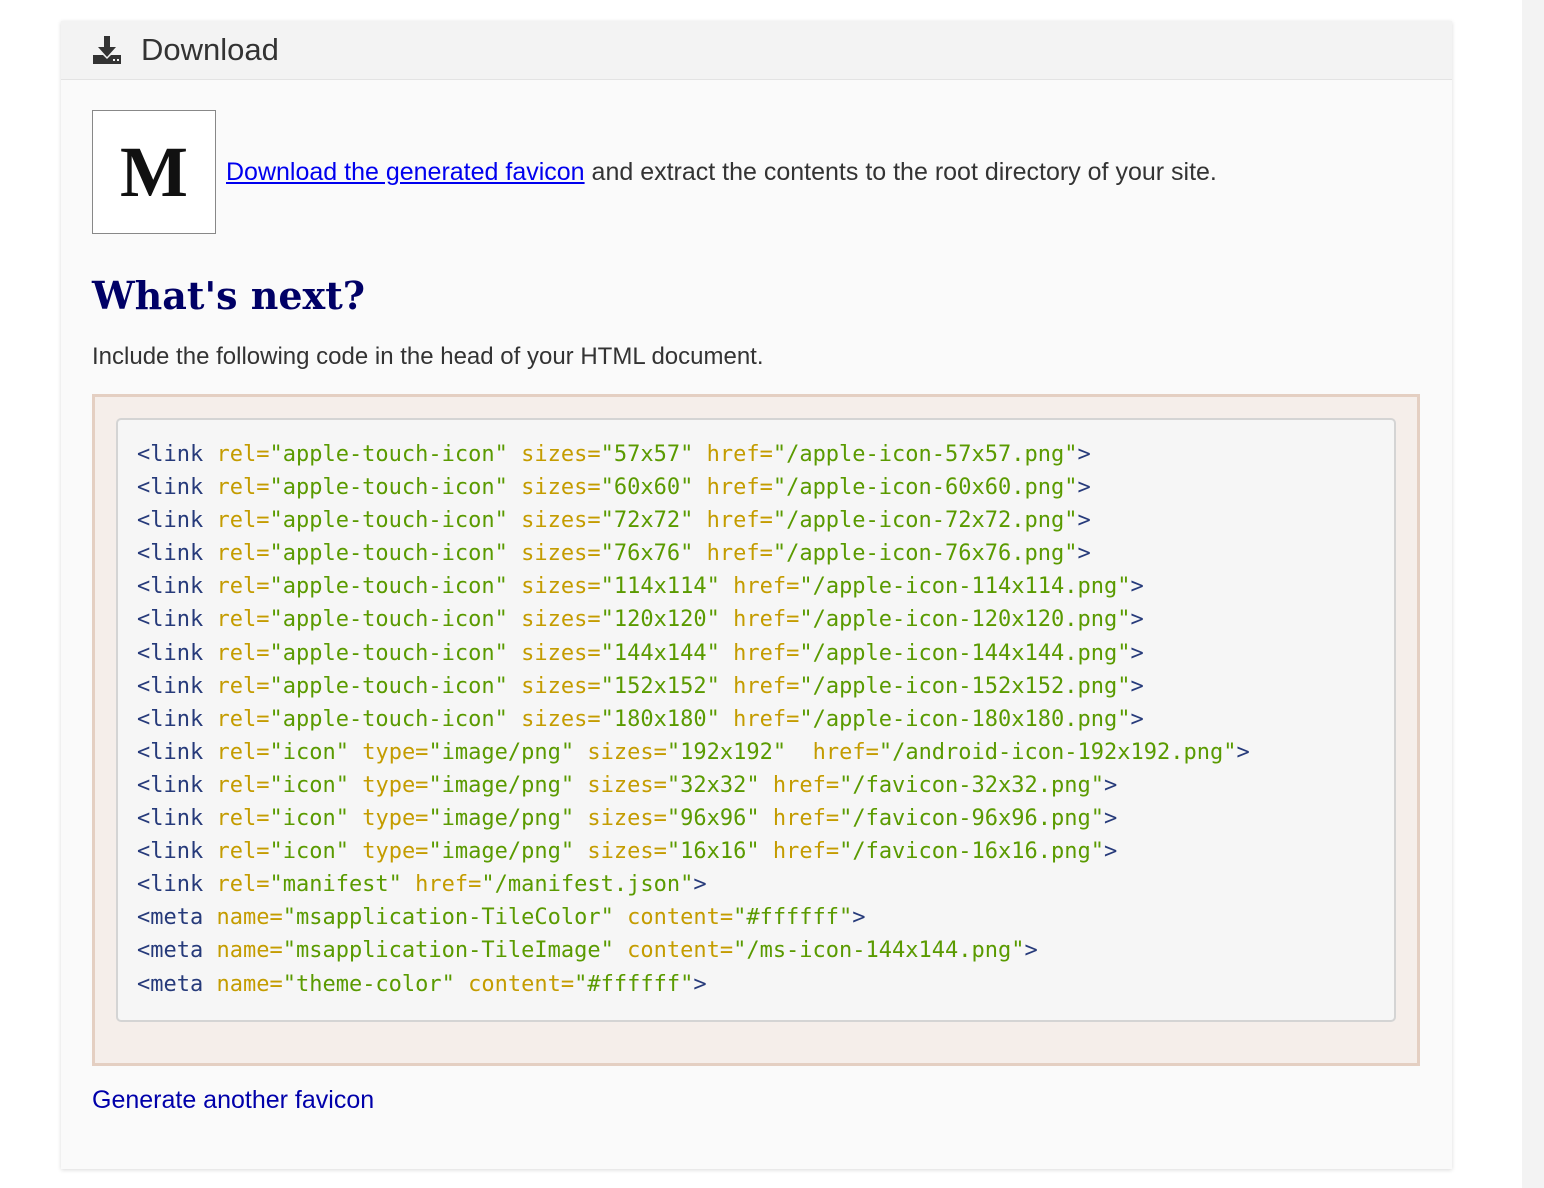 The height and width of the screenshot is (1188, 1544). What do you see at coordinates (405, 172) in the screenshot?
I see `download-favicon-link: Download the generated favicon` at bounding box center [405, 172].